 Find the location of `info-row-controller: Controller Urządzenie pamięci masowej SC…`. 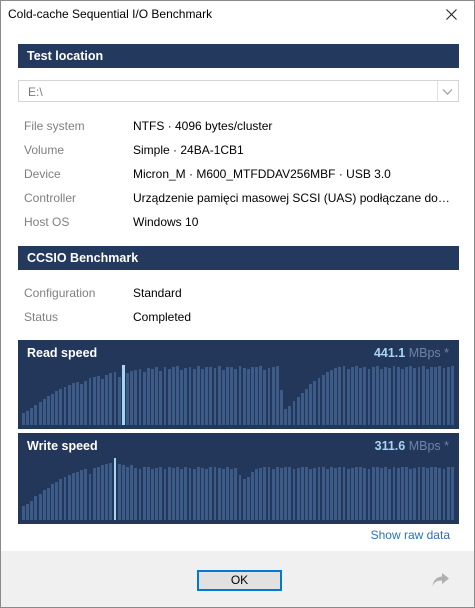

info-row-controller: Controller Urządzenie pamięci masowej SC… is located at coordinates (239, 200).